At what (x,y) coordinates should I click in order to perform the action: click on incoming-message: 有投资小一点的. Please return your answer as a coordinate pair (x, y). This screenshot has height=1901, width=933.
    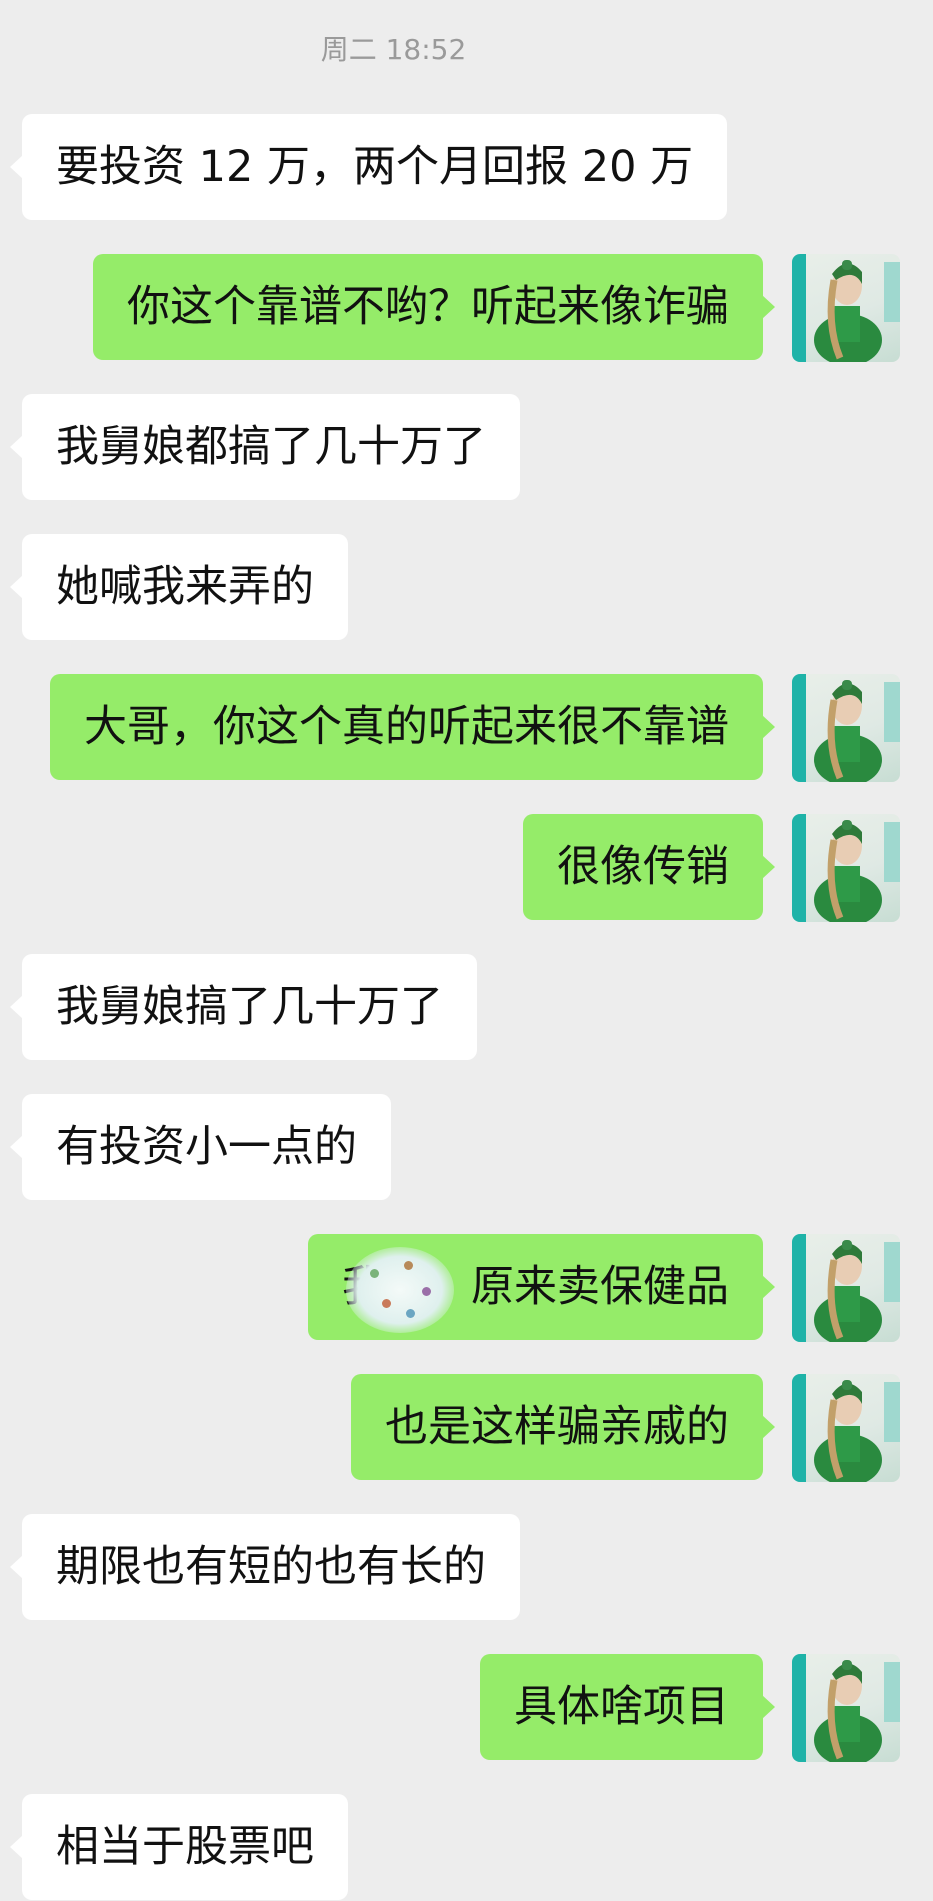
    Looking at the image, I should click on (209, 1147).